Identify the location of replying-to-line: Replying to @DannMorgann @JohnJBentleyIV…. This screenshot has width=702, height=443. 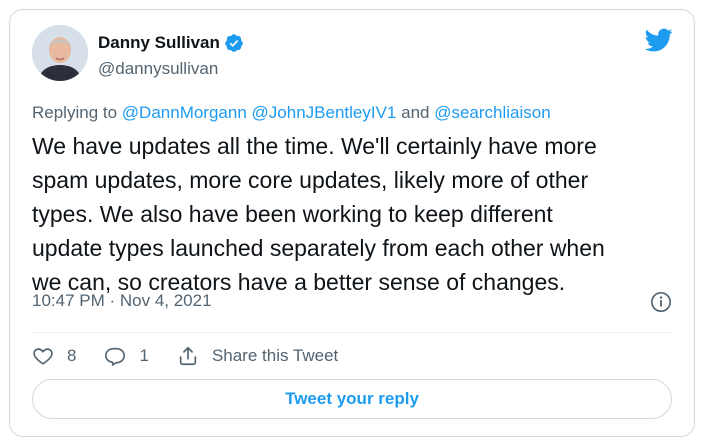
(291, 113).